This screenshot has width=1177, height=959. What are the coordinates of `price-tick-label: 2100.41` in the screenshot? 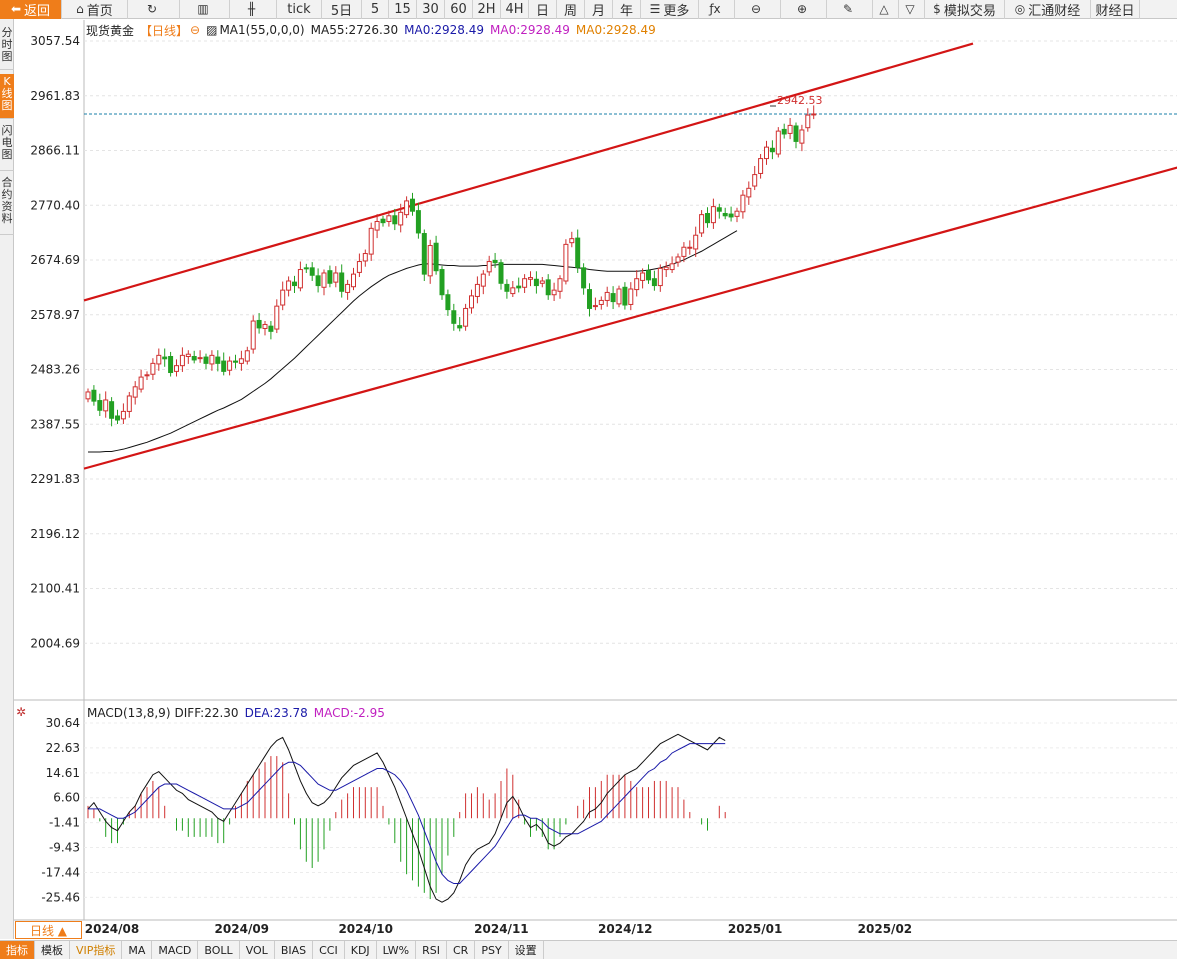 It's located at (55, 589).